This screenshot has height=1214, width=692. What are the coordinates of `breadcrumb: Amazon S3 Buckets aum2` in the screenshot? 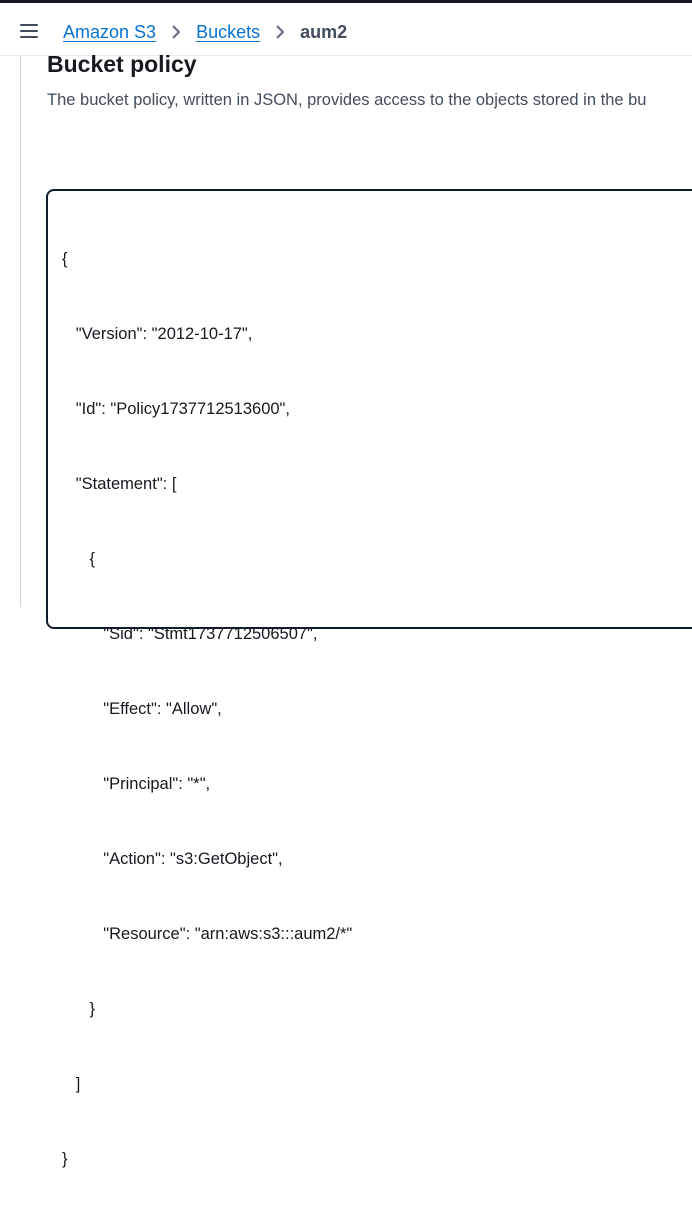 It's located at (205, 32).